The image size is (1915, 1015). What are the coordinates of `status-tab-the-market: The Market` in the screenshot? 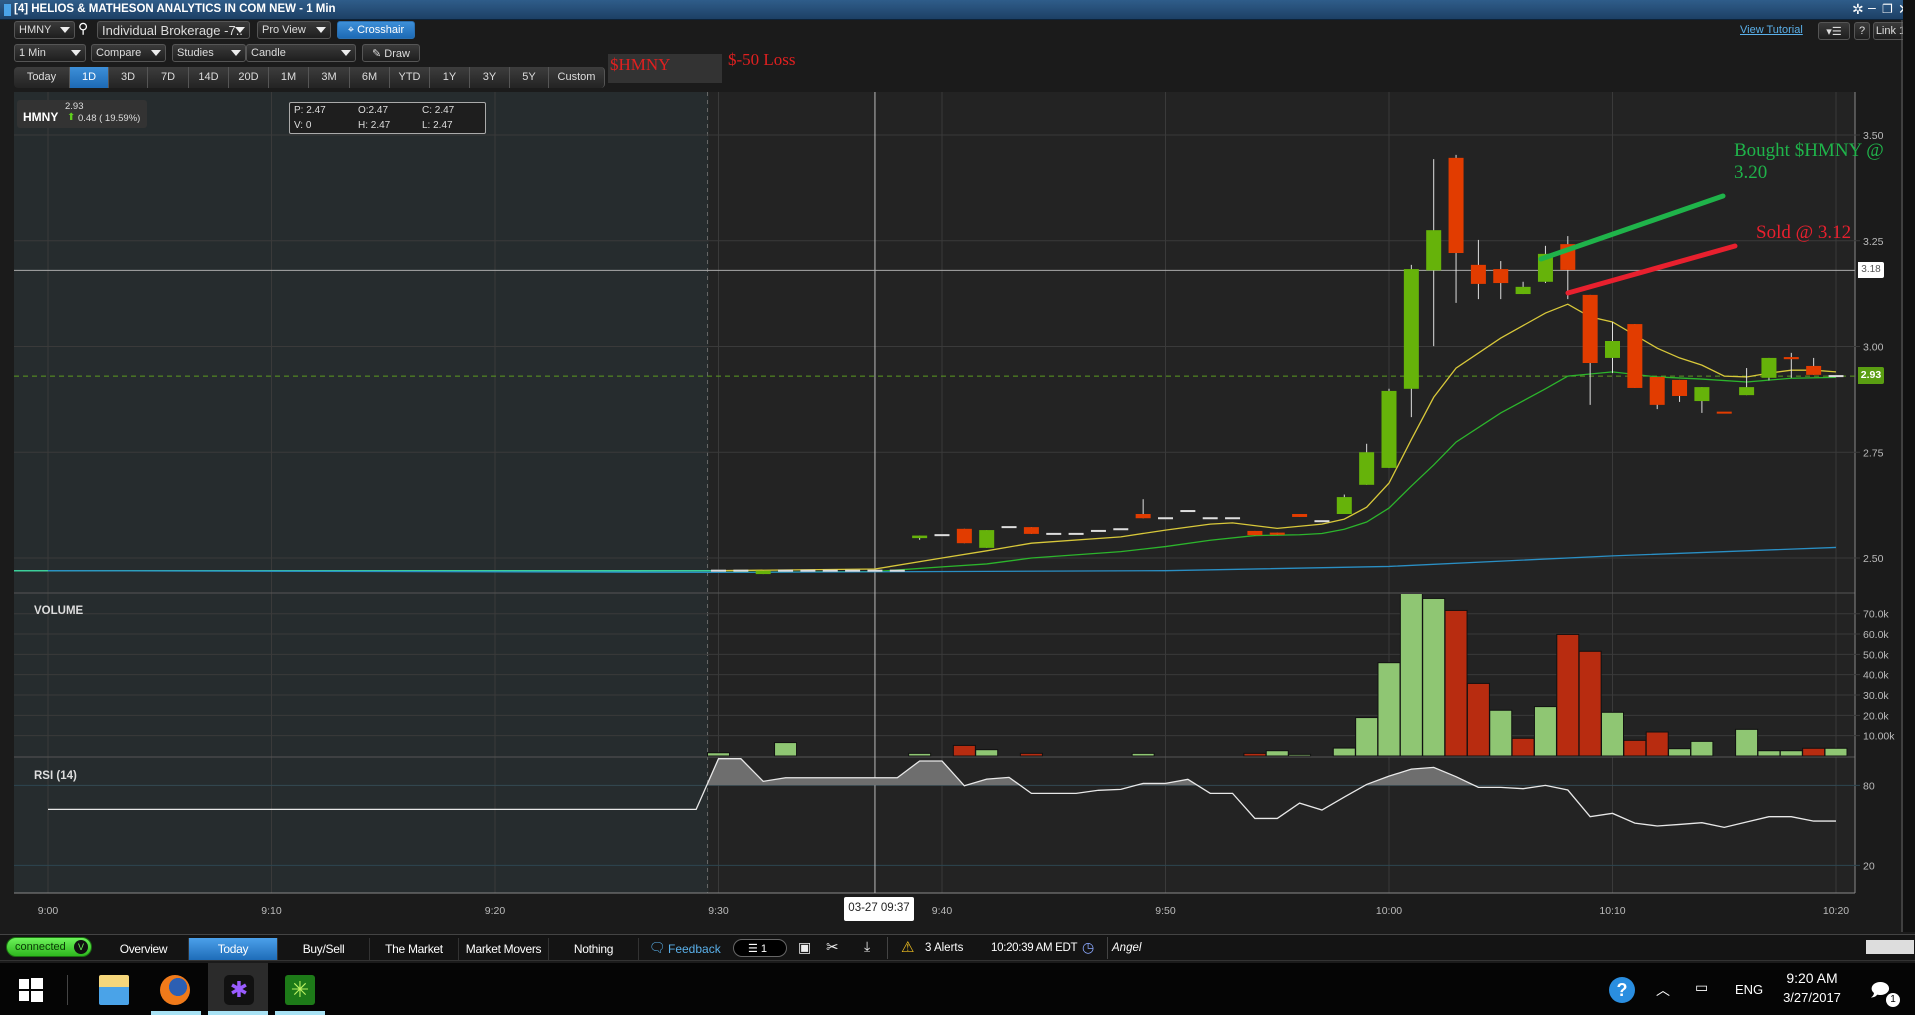 It's located at (414, 949).